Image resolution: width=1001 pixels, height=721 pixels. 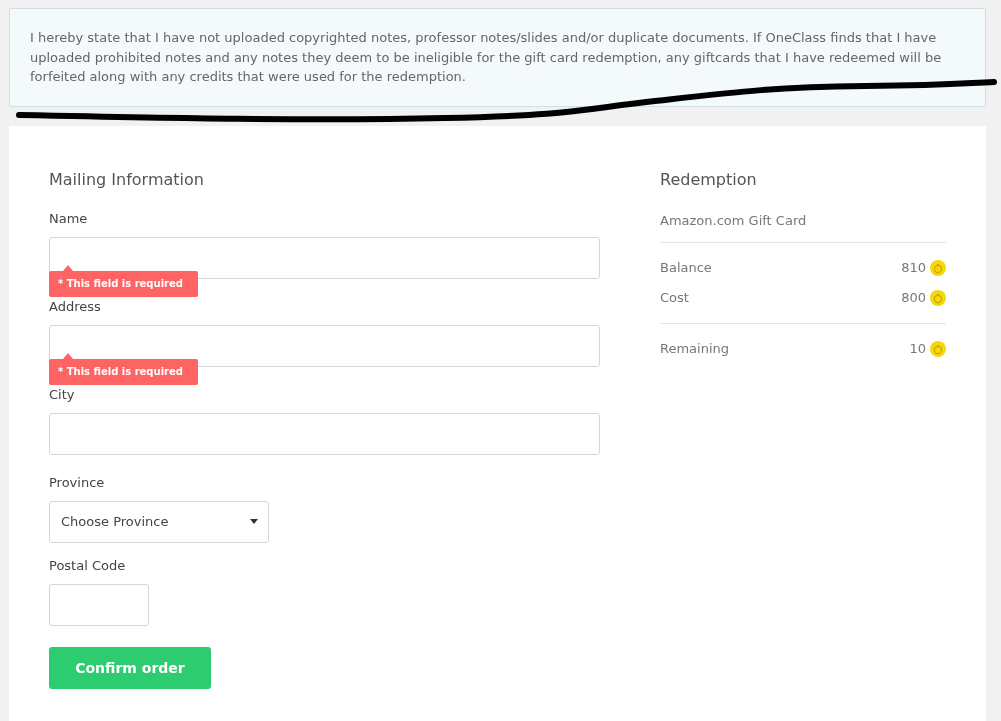 What do you see at coordinates (62, 394) in the screenshot?
I see `field-label: City` at bounding box center [62, 394].